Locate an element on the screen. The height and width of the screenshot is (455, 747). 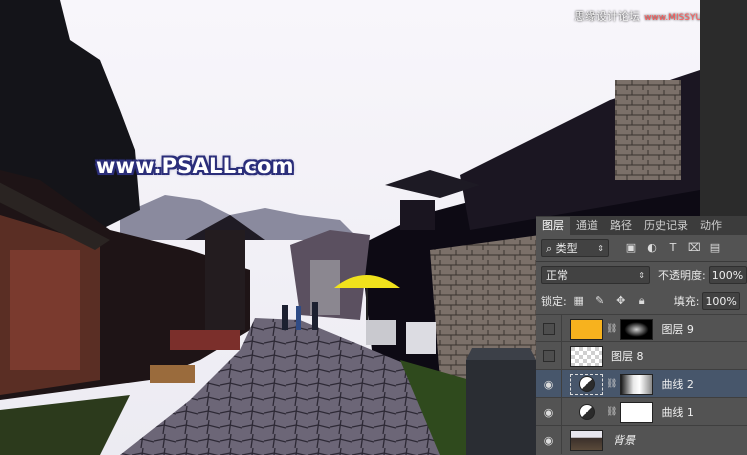
divider is located at coordinates (641, 261).